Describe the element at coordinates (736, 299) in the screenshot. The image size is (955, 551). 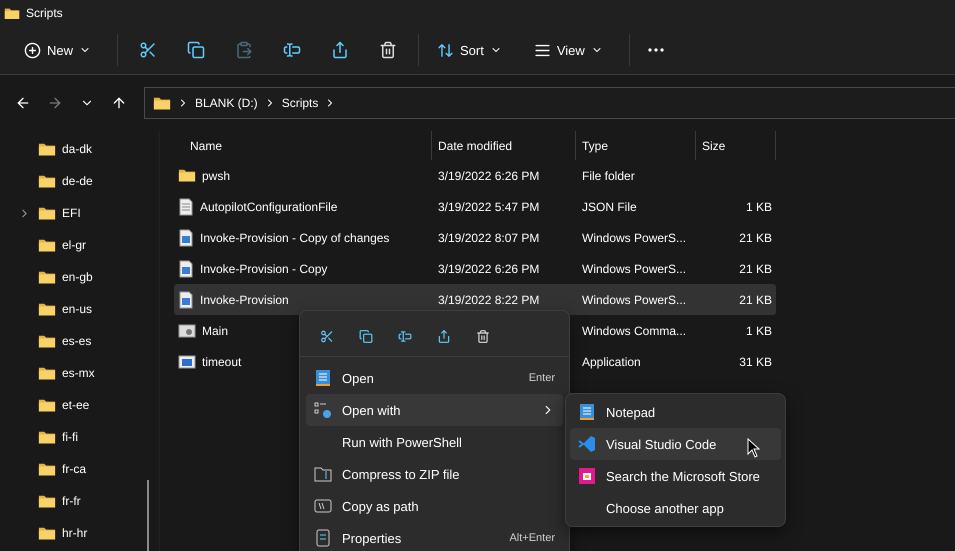
I see `size-cell: 21 KB` at that location.